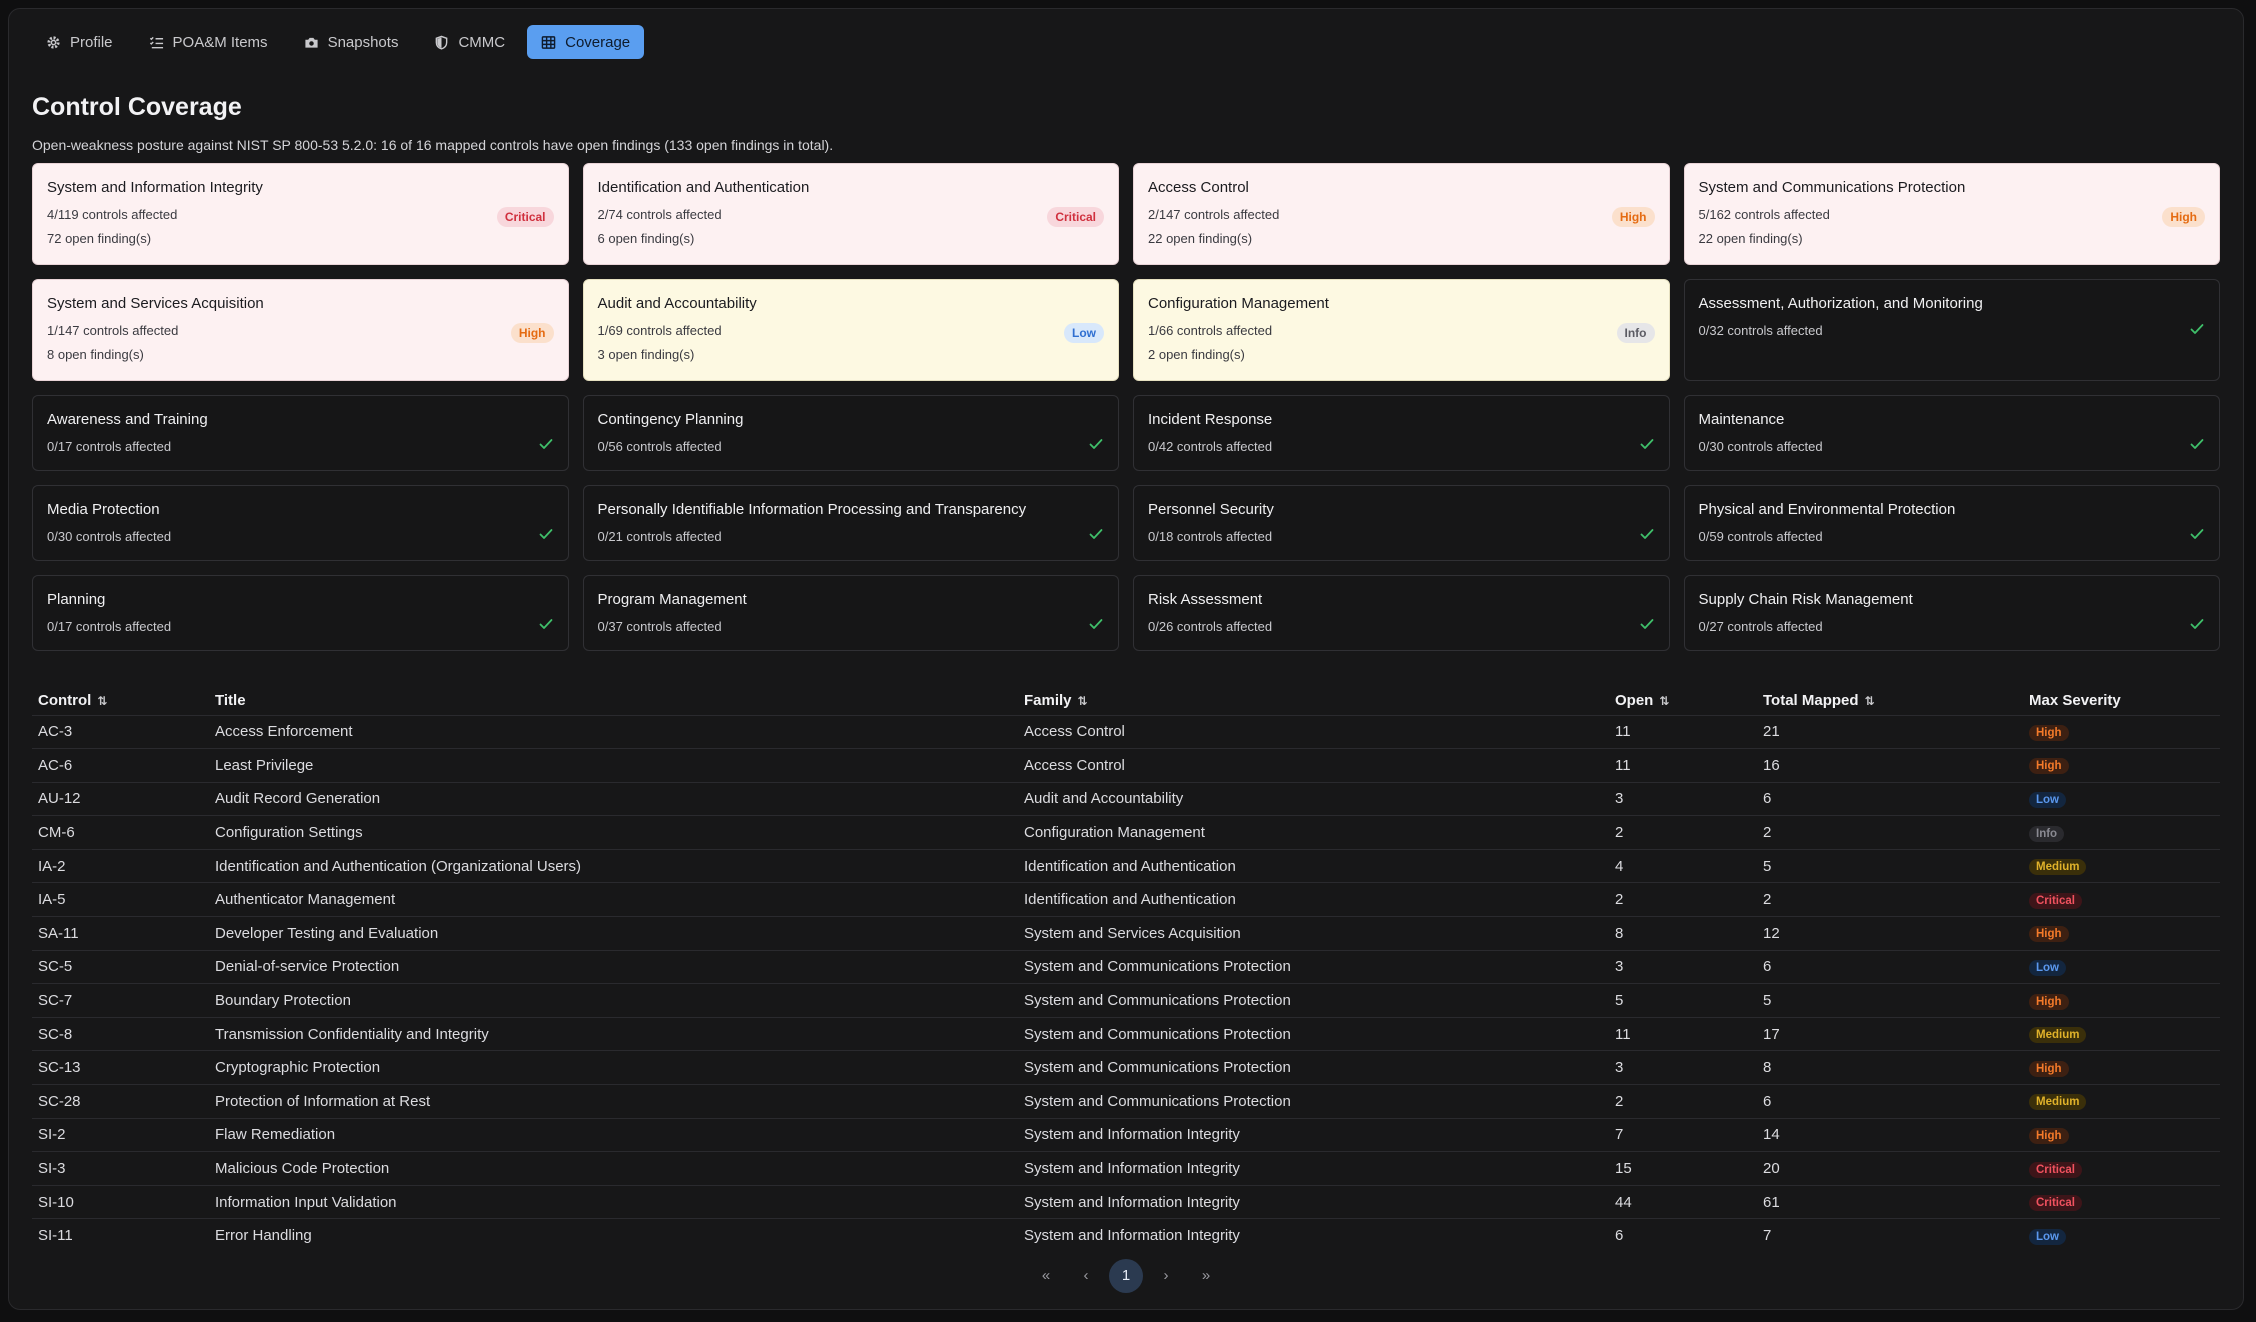 This screenshot has height=1322, width=2256. What do you see at coordinates (1210, 419) in the screenshot?
I see `family-name: Incident Response` at bounding box center [1210, 419].